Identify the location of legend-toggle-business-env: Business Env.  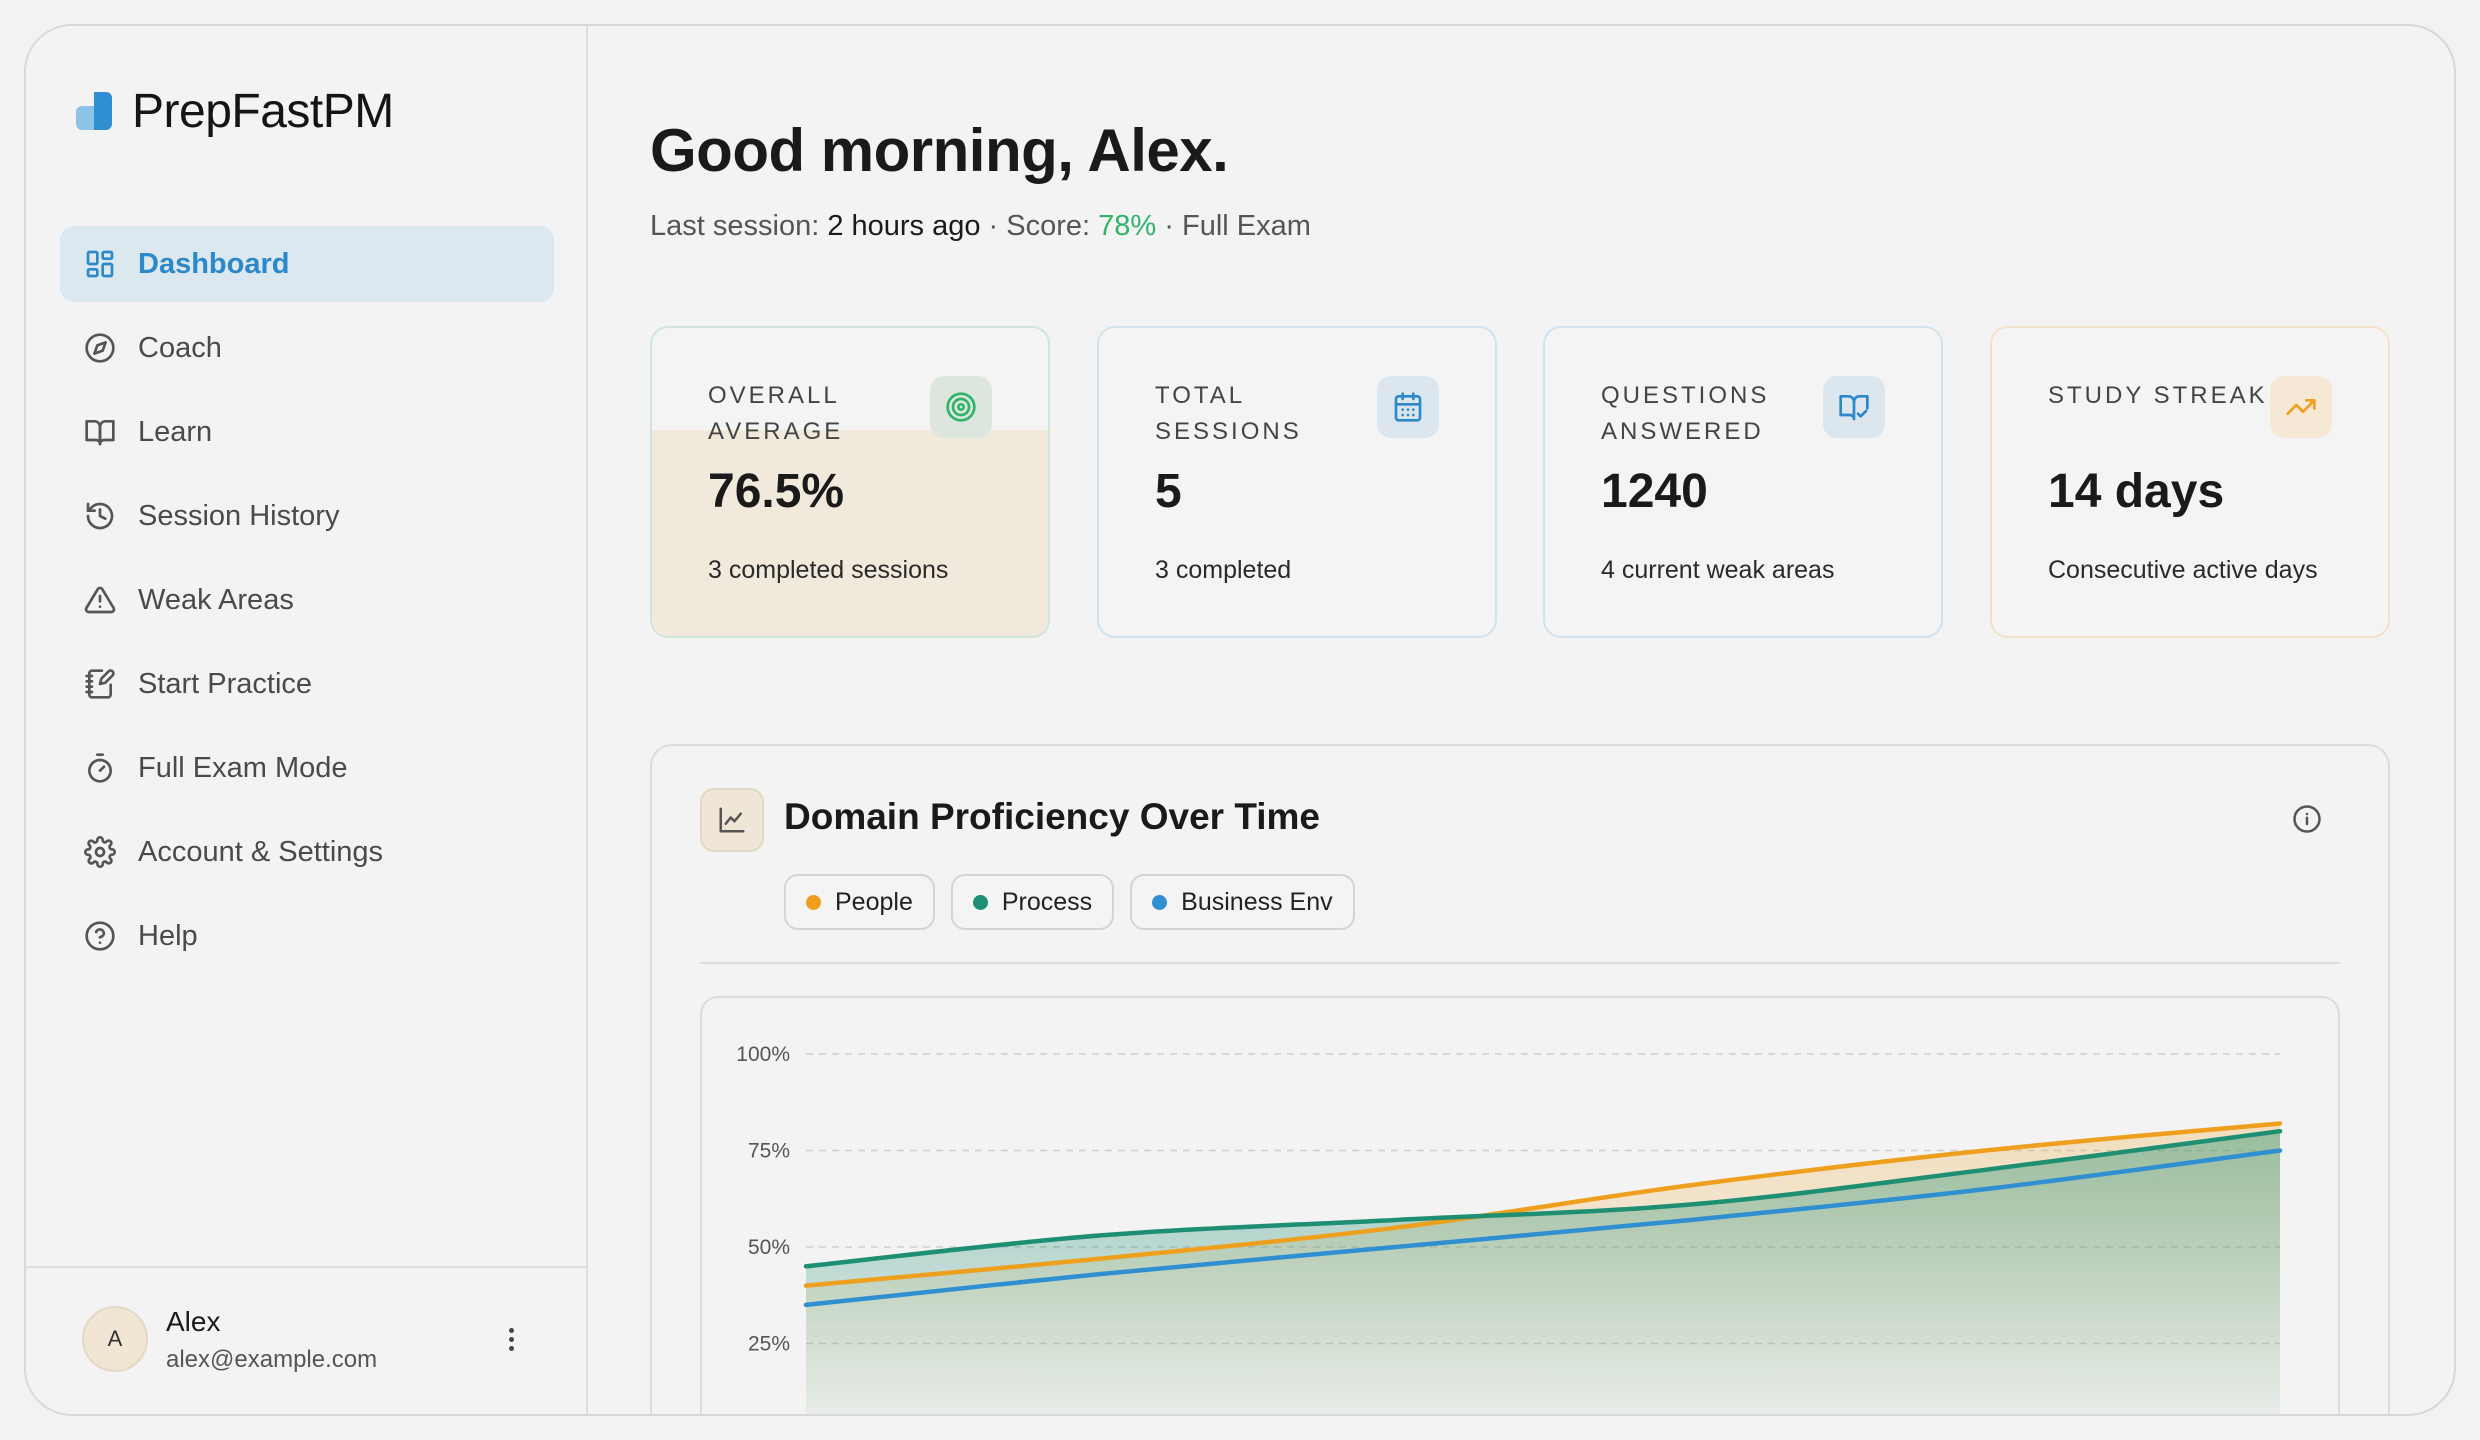
(1242, 902).